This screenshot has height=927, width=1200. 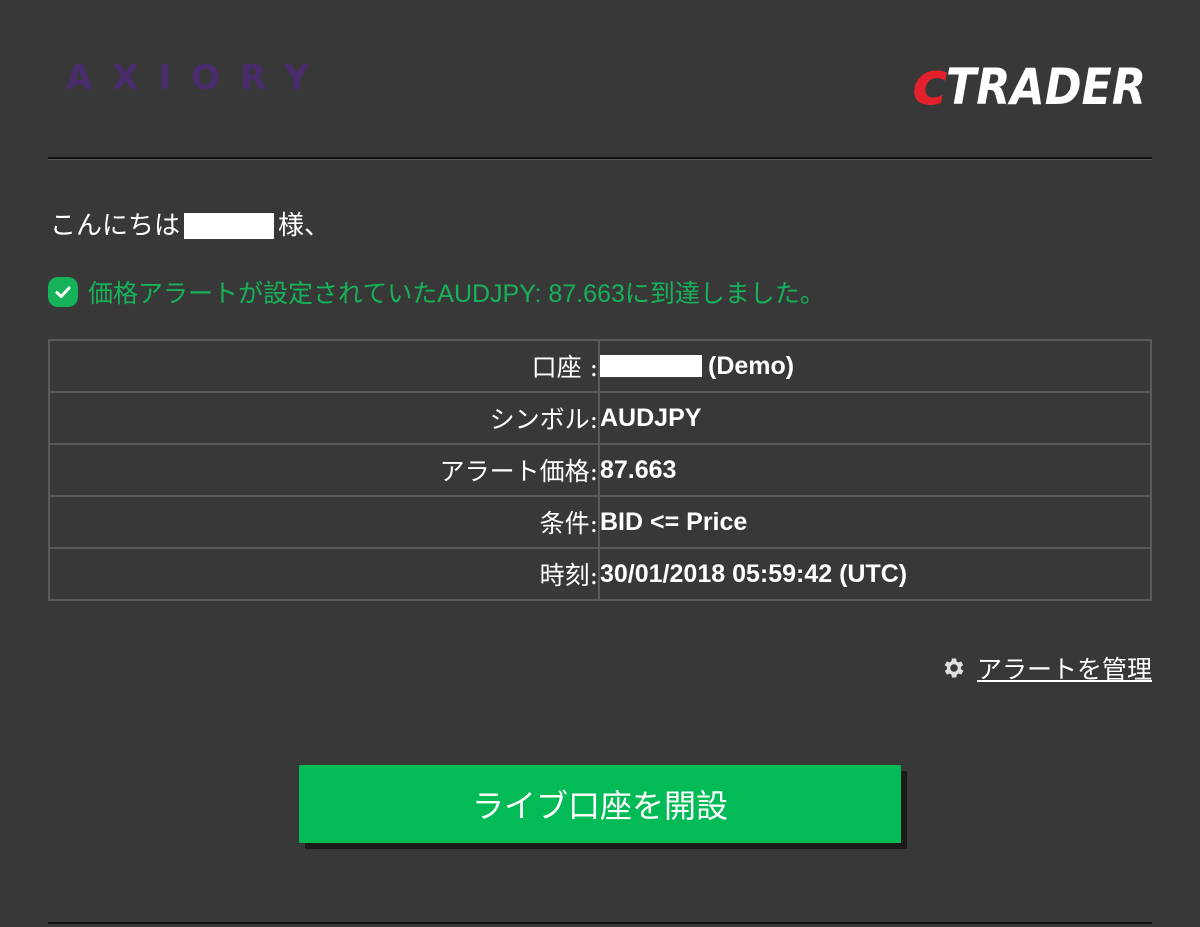 What do you see at coordinates (651, 365) in the screenshot?
I see `redacted-account` at bounding box center [651, 365].